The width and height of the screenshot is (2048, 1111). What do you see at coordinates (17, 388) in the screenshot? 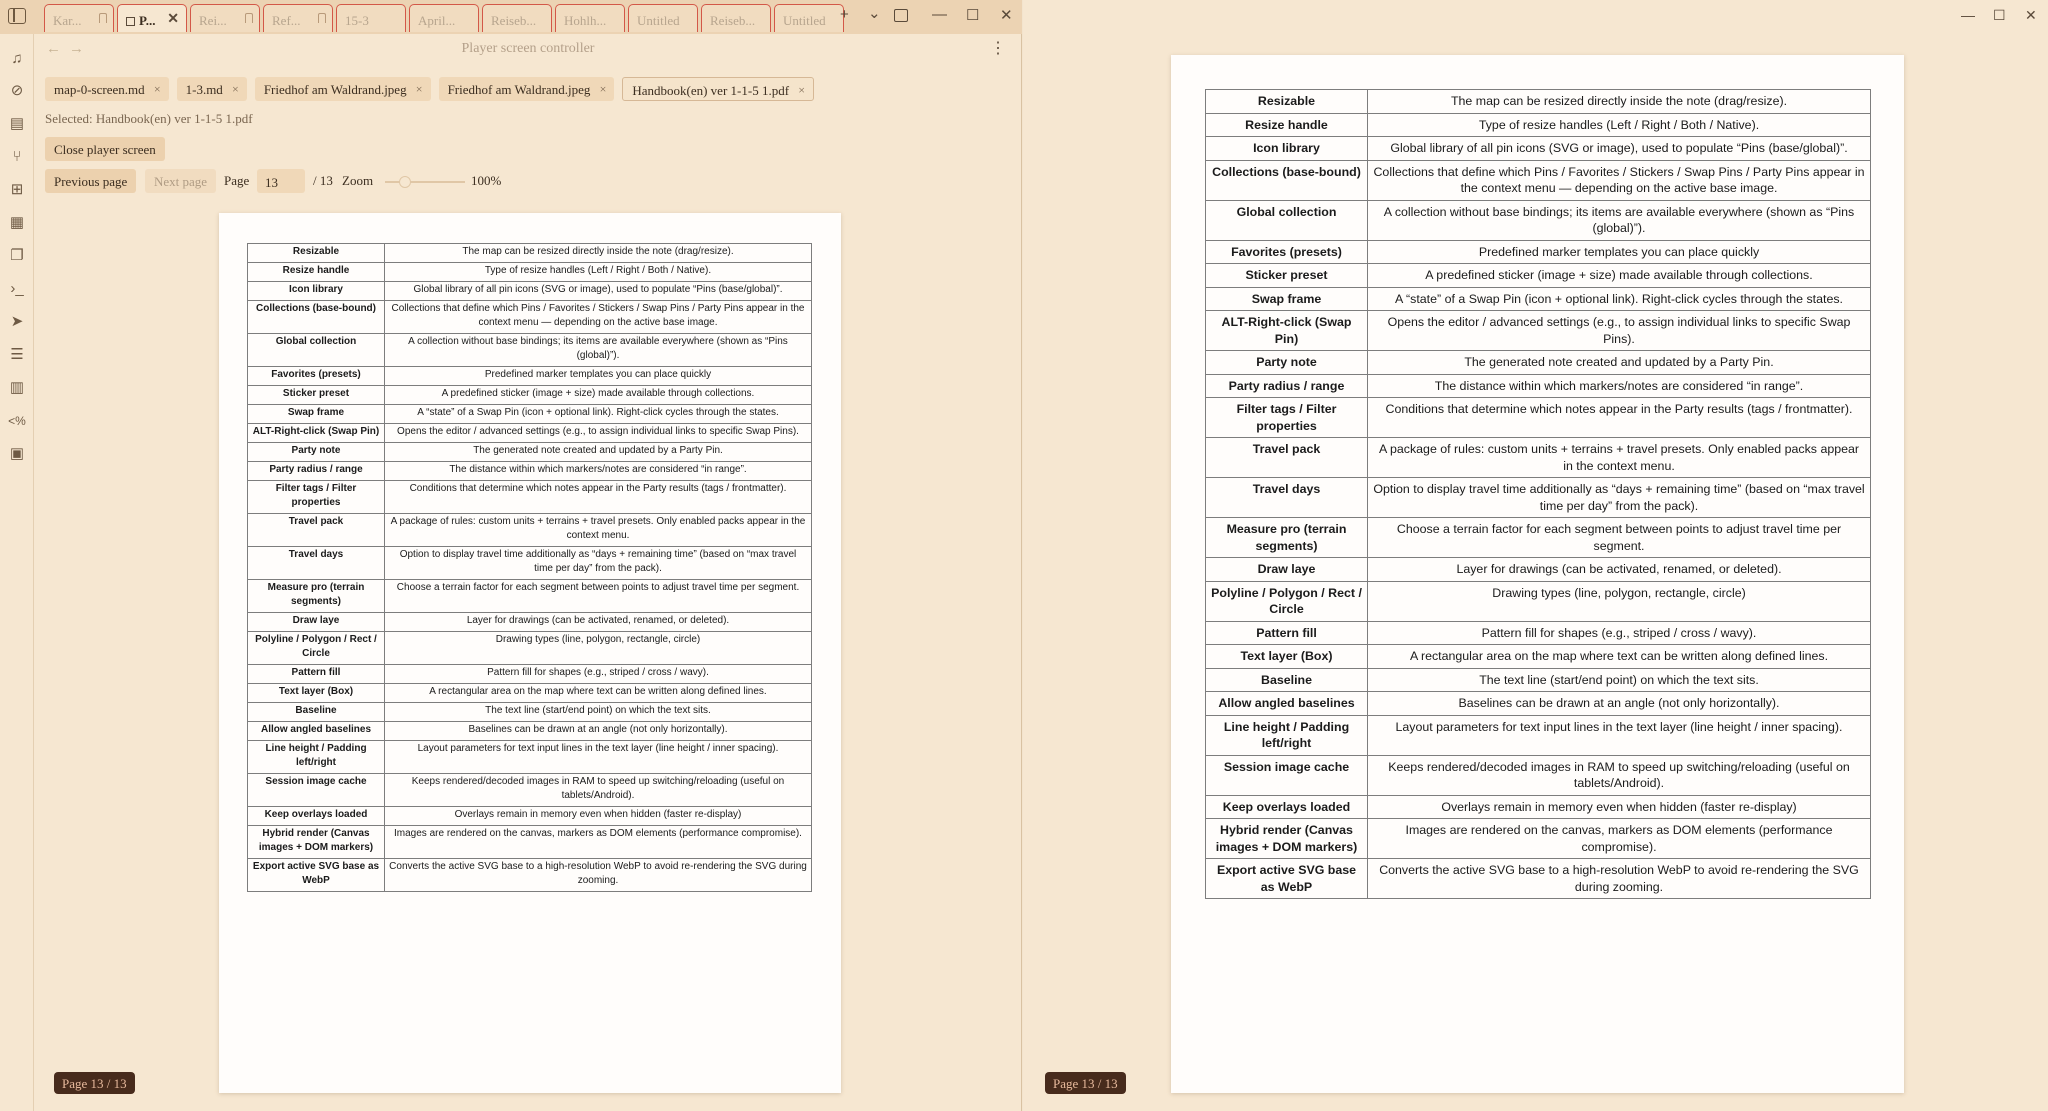
I see `table-icon: ▥` at bounding box center [17, 388].